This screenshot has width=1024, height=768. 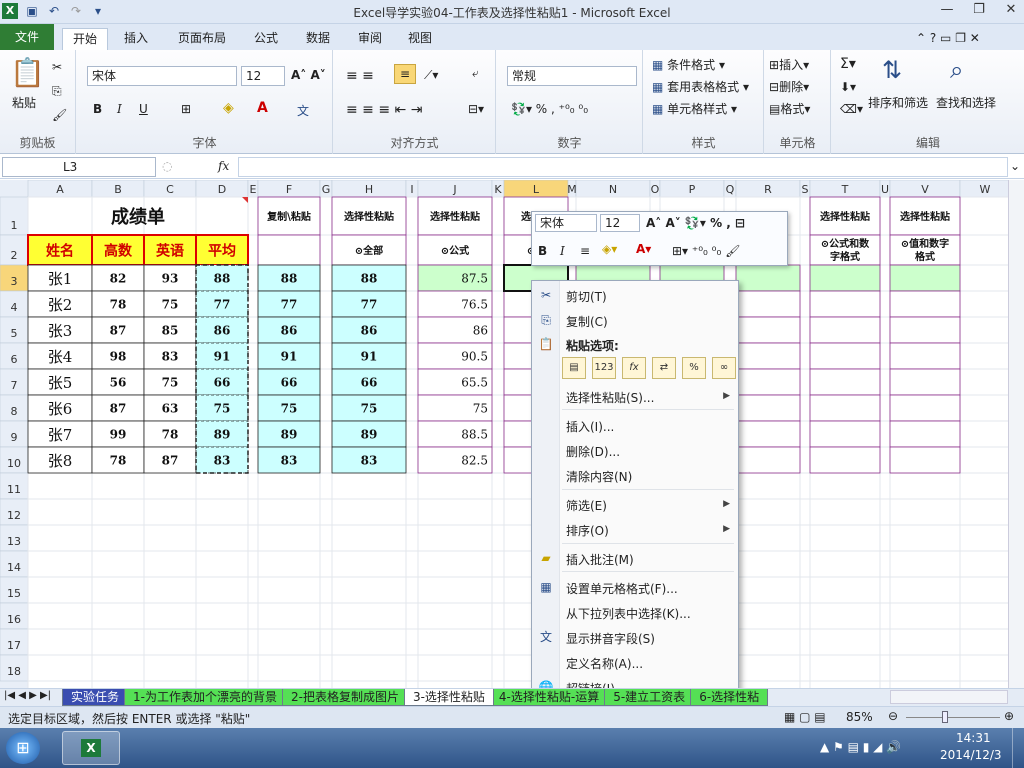 What do you see at coordinates (947, 9) in the screenshot?
I see `minimize-icon: —` at bounding box center [947, 9].